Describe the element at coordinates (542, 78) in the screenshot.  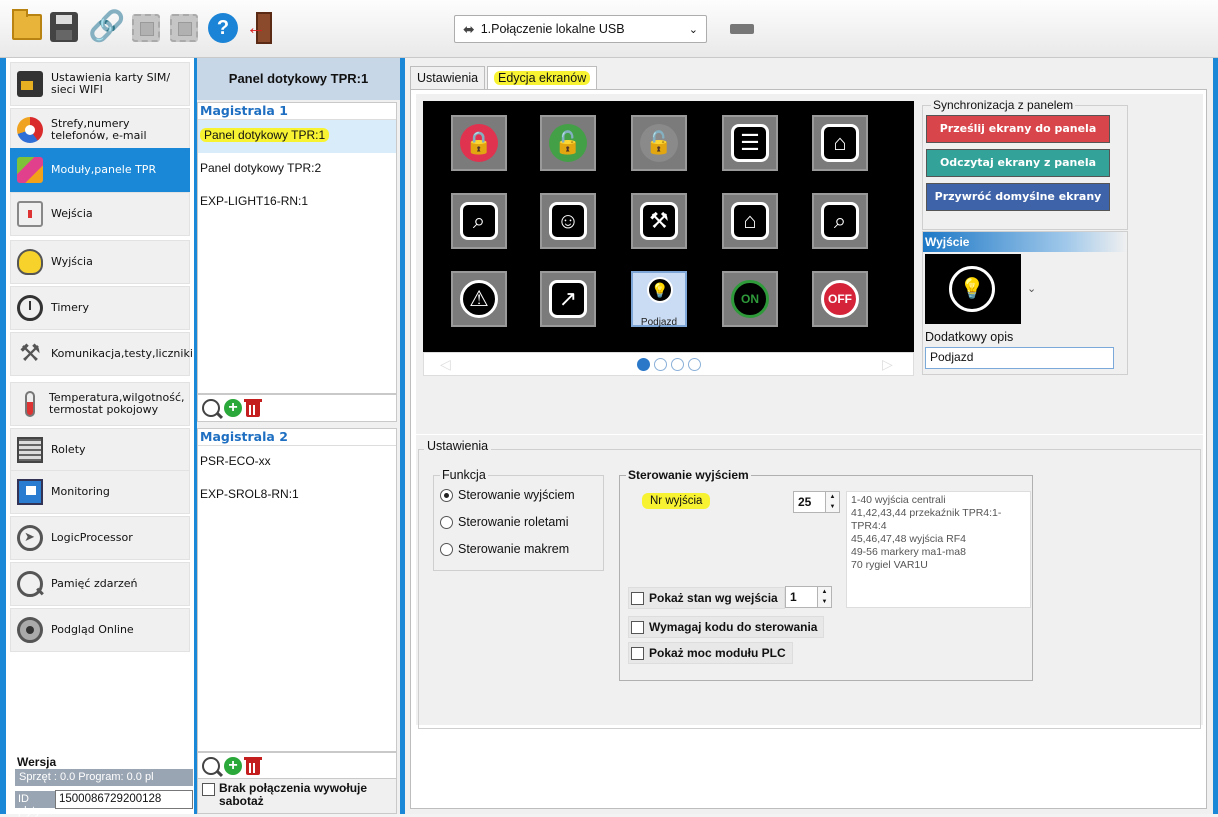
I see `tab-screen-editor: Edycja ekranów` at that location.